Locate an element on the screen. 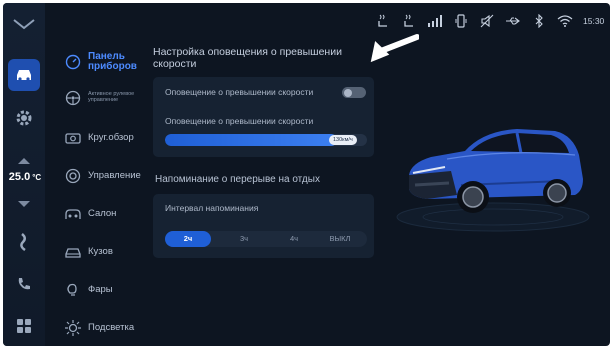 This screenshot has width=613, height=349. speed-value-badge: 130км/ч is located at coordinates (343, 140).